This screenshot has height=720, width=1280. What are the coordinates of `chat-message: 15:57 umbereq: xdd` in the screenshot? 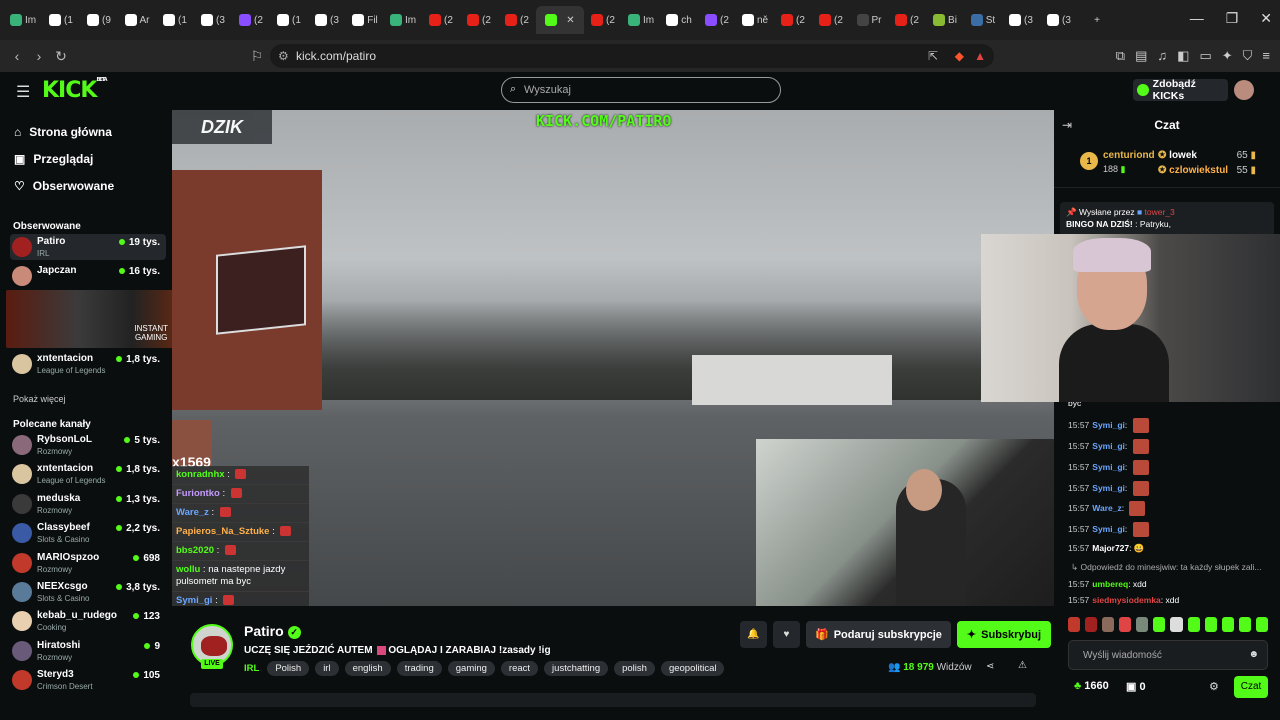 It's located at (1107, 584).